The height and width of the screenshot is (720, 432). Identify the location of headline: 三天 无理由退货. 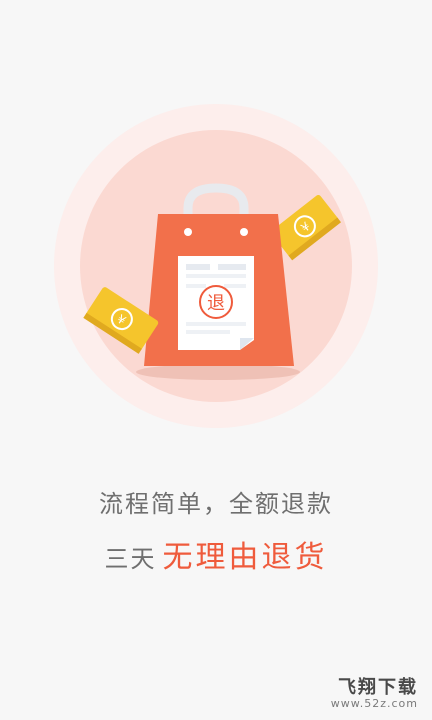
(216, 554).